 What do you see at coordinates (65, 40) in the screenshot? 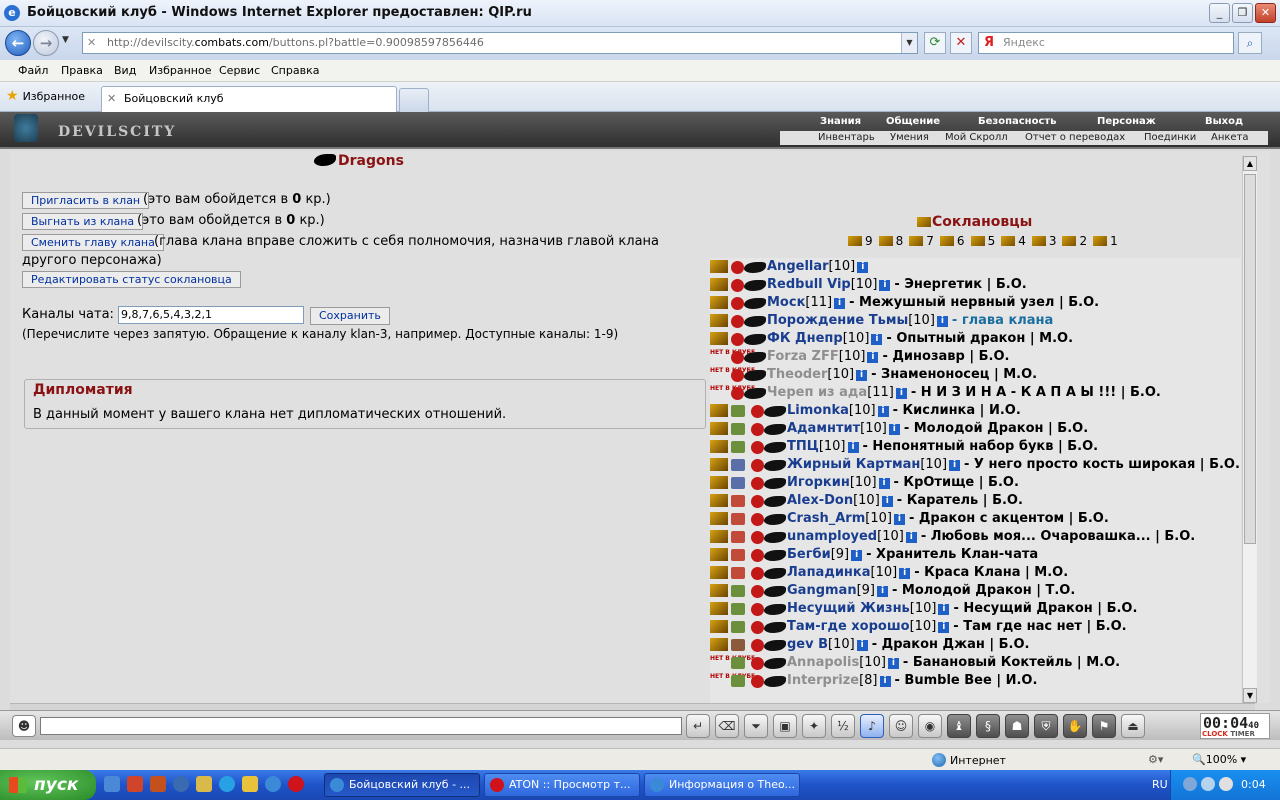
I see `recent-pages-dropdown: ▼` at bounding box center [65, 40].